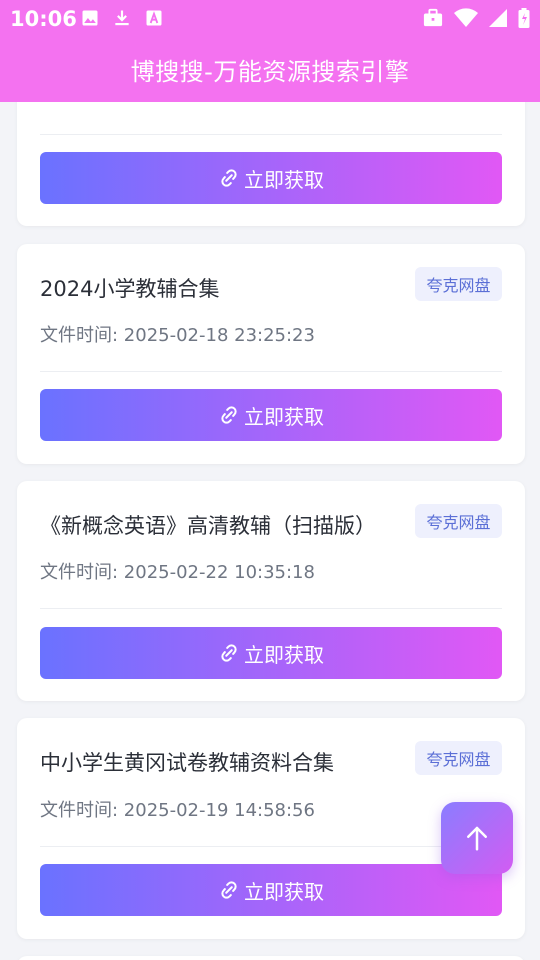  What do you see at coordinates (270, 18) in the screenshot?
I see `status-bar: 10:06` at bounding box center [270, 18].